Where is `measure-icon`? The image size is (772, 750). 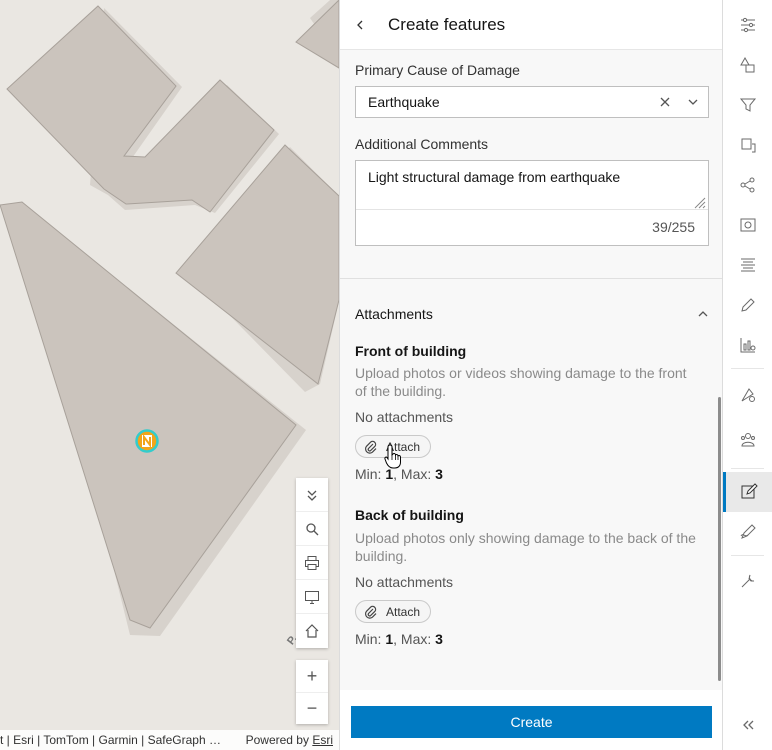 measure-icon is located at coordinates (748, 395).